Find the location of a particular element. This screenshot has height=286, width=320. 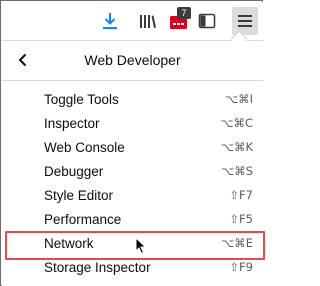

menu-item-shortcut: ⌥⌘S is located at coordinates (236, 171).